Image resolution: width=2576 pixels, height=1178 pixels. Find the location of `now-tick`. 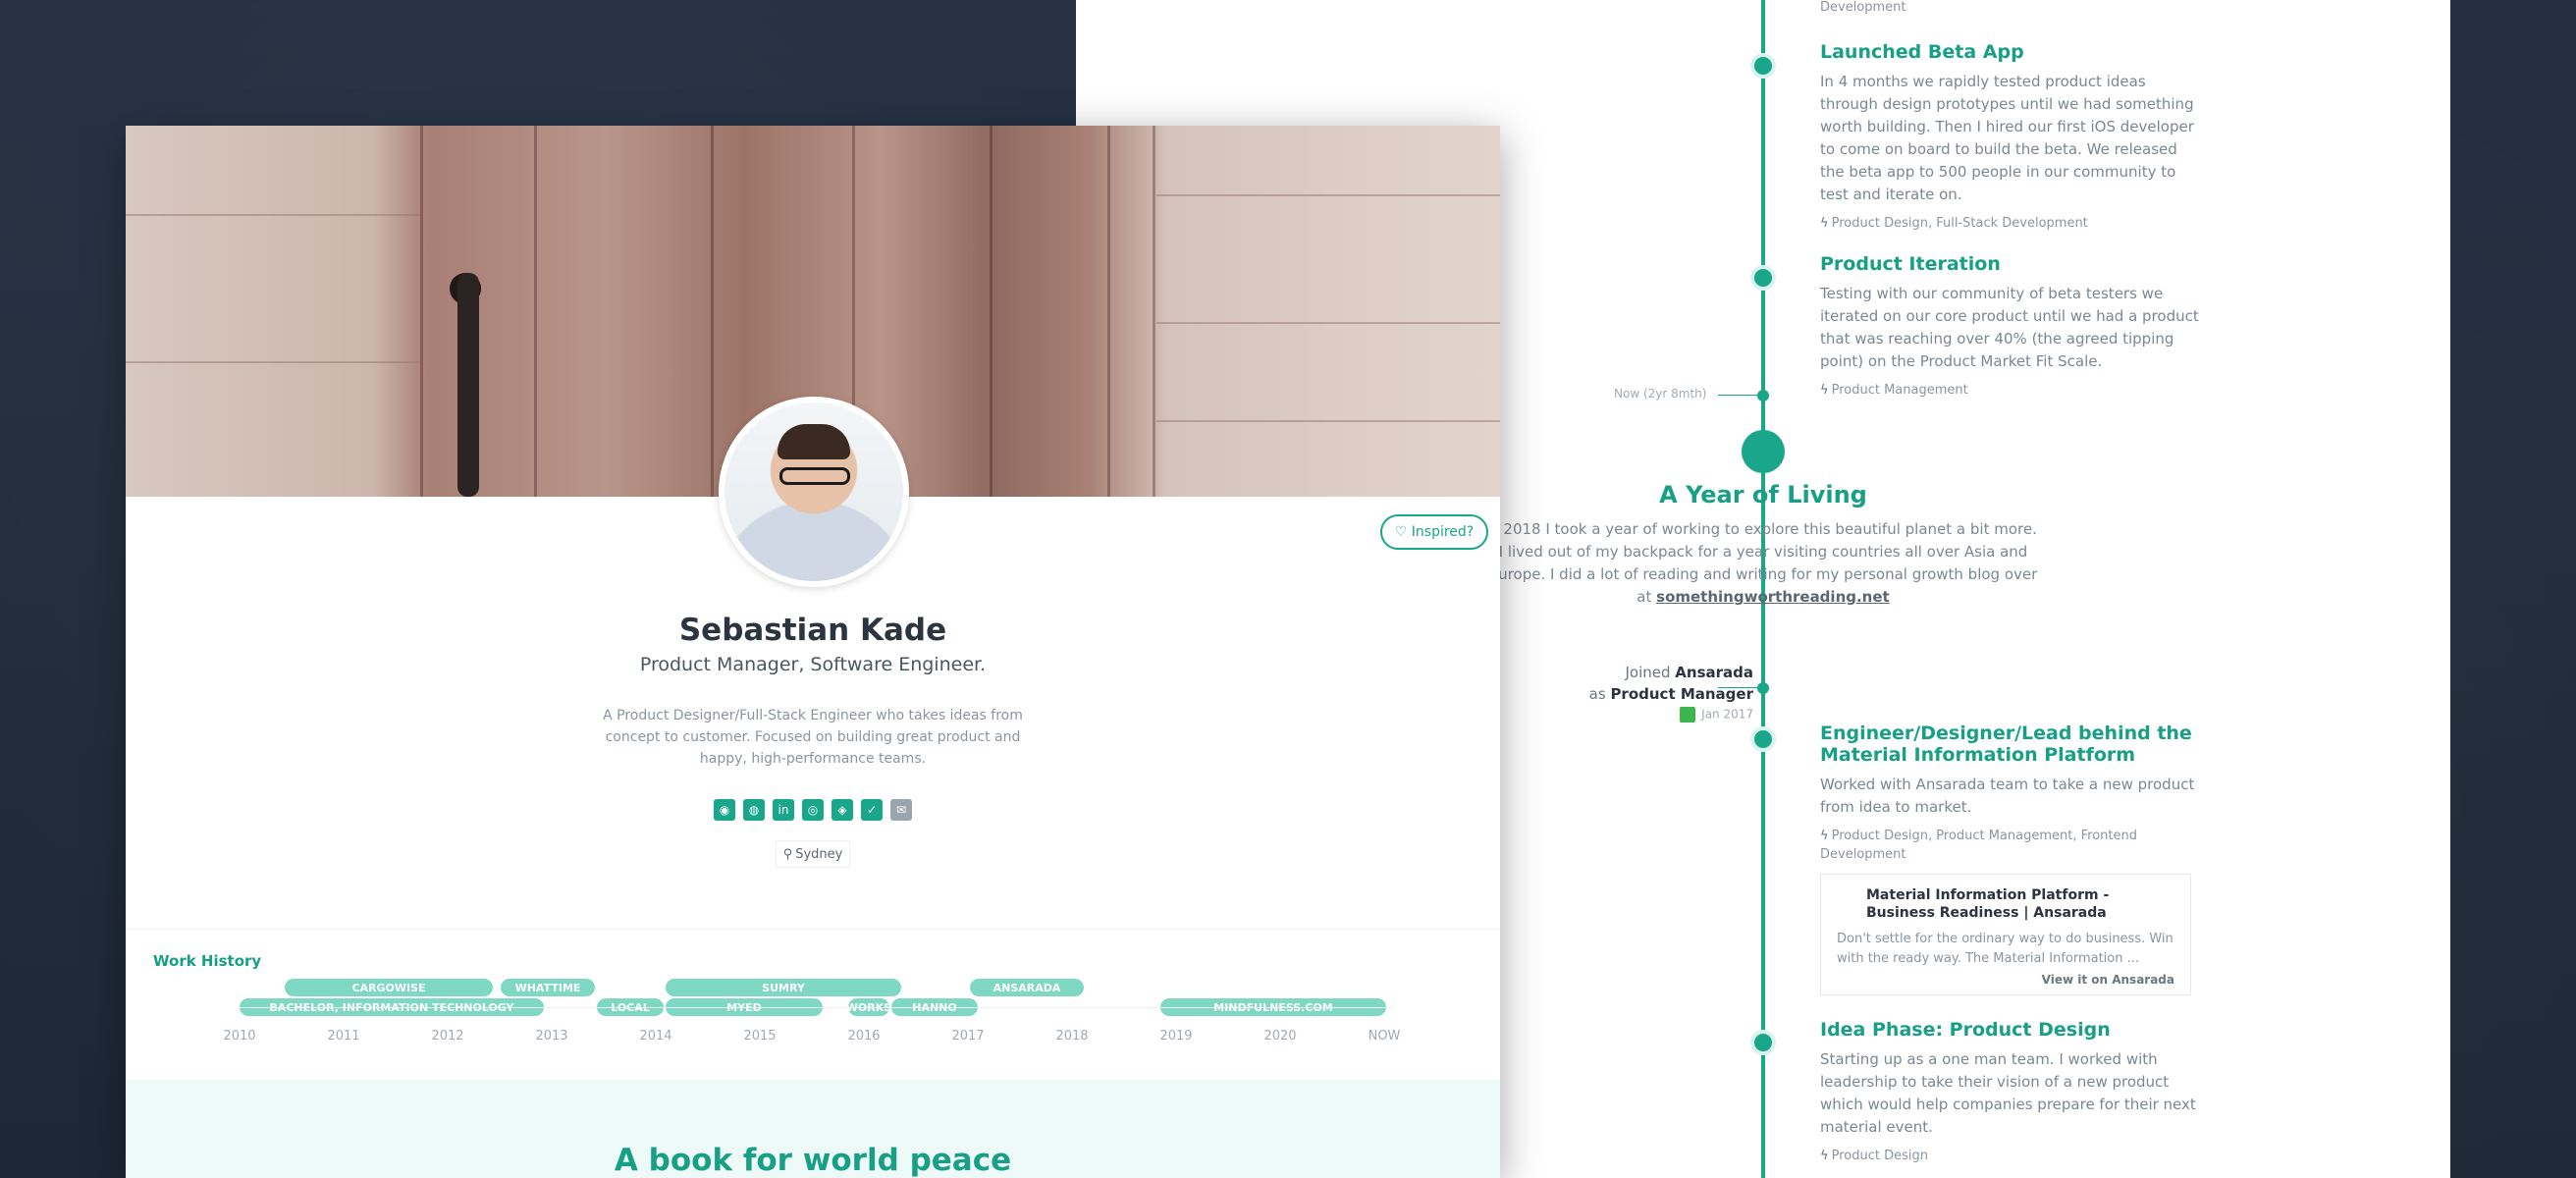

now-tick is located at coordinates (1739, 395).